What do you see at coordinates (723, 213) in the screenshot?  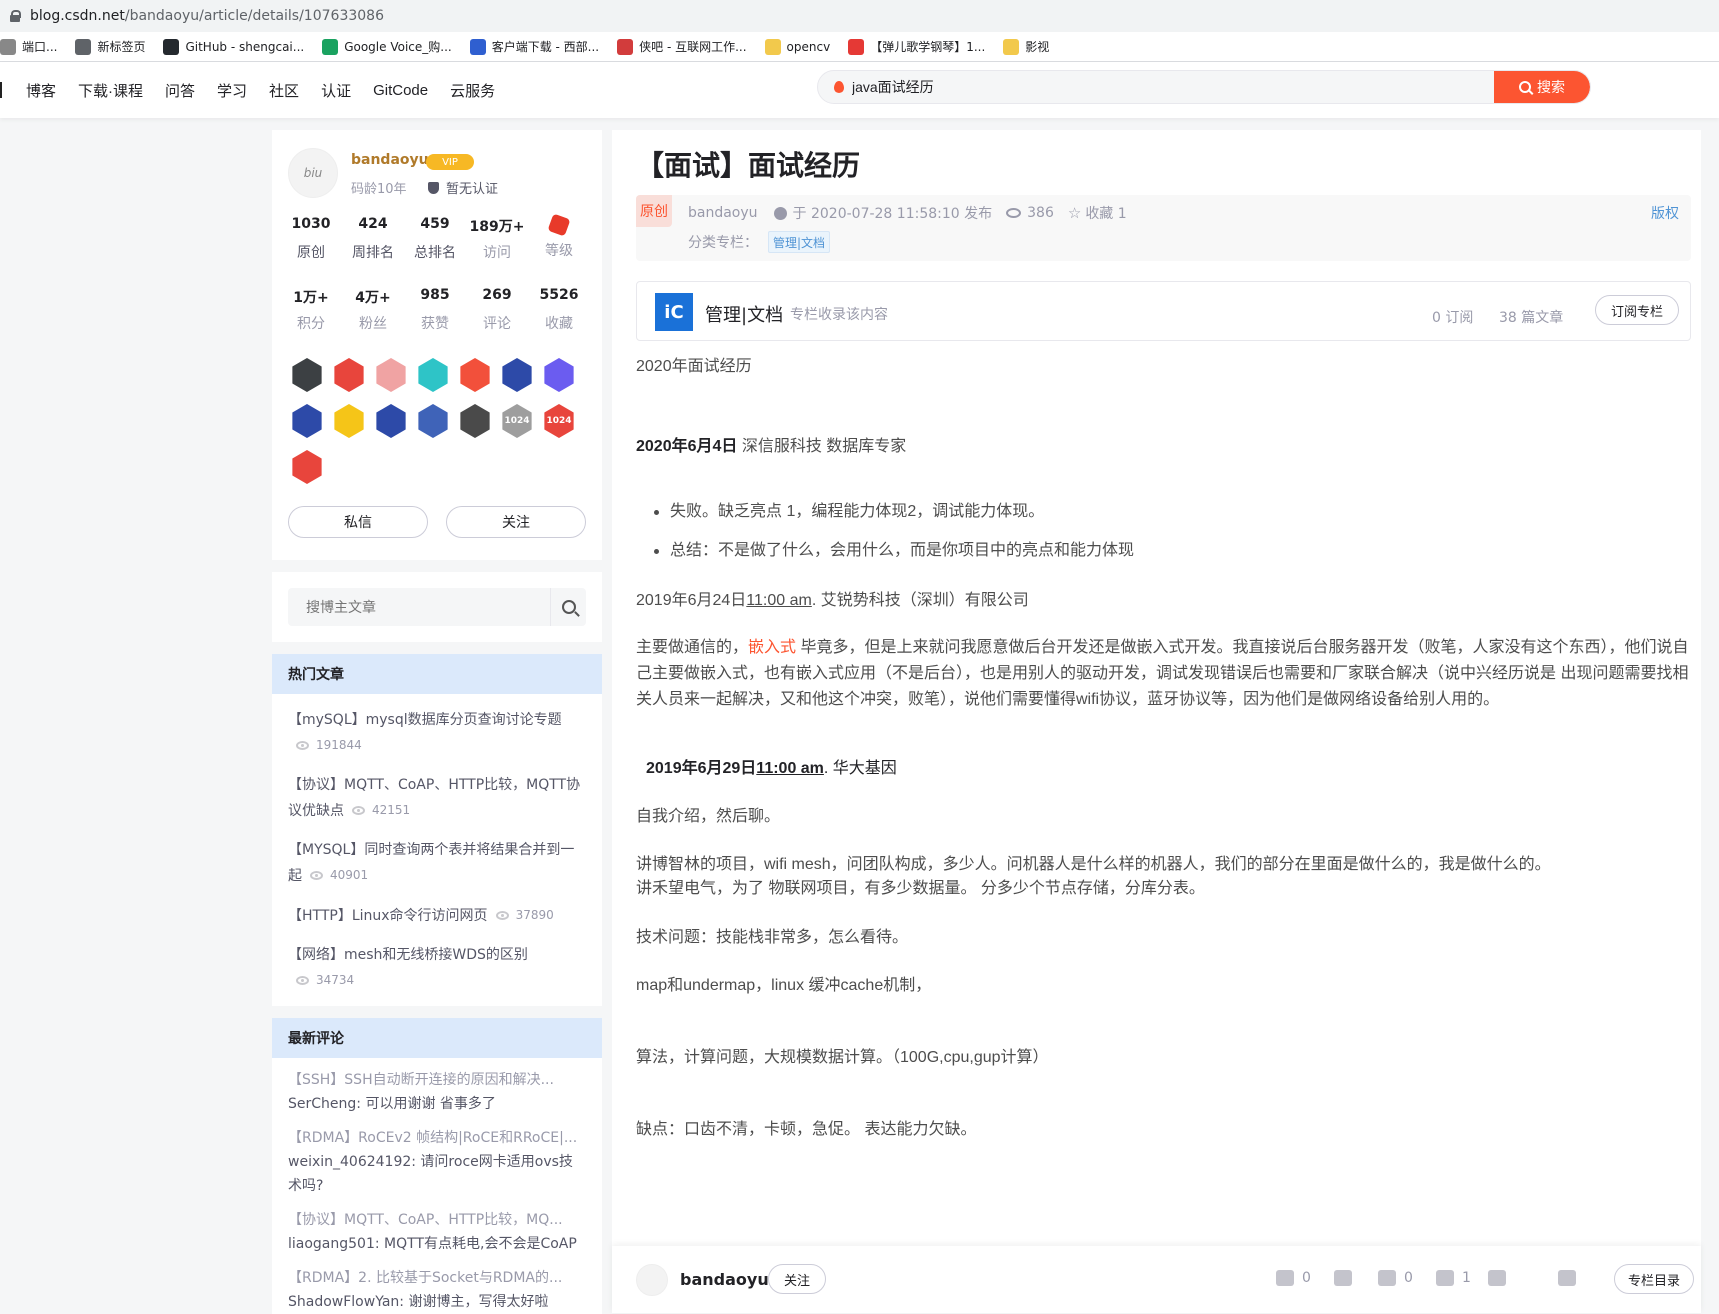 I see `article-author-link: bandaoyu` at bounding box center [723, 213].